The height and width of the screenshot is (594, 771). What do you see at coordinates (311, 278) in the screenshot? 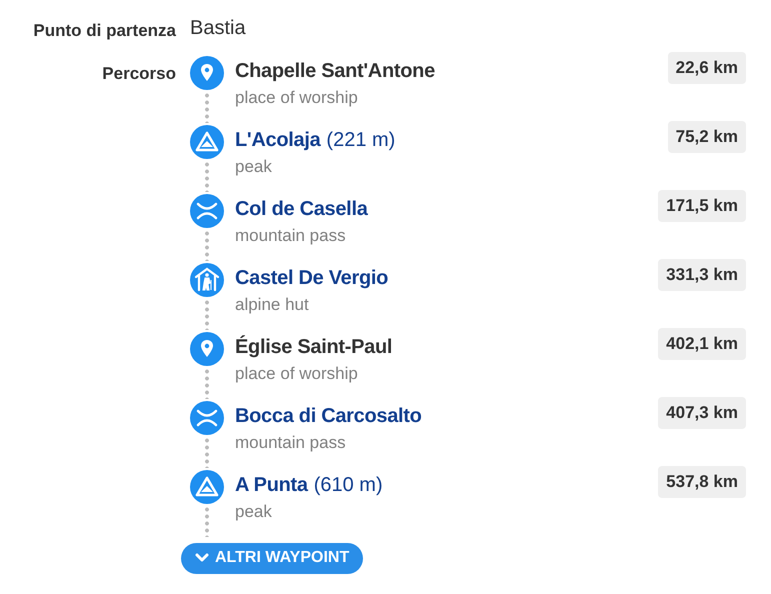
I see `waypoint-link: Castel De Vergio` at bounding box center [311, 278].